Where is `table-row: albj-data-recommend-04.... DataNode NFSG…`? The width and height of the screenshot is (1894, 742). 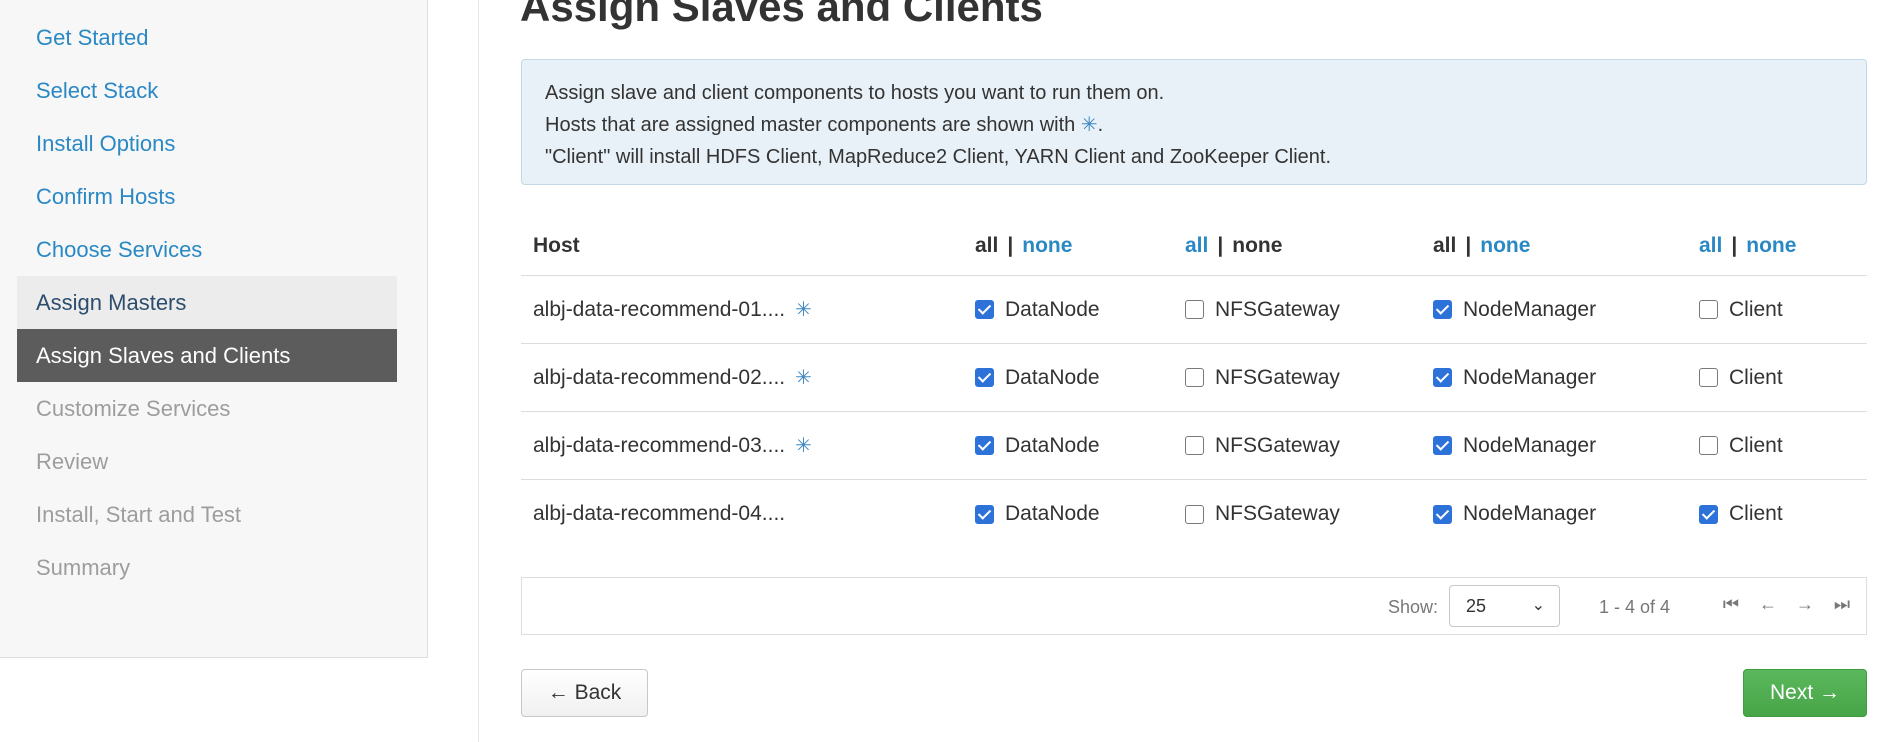 table-row: albj-data-recommend-04.... DataNode NFSG… is located at coordinates (1194, 514).